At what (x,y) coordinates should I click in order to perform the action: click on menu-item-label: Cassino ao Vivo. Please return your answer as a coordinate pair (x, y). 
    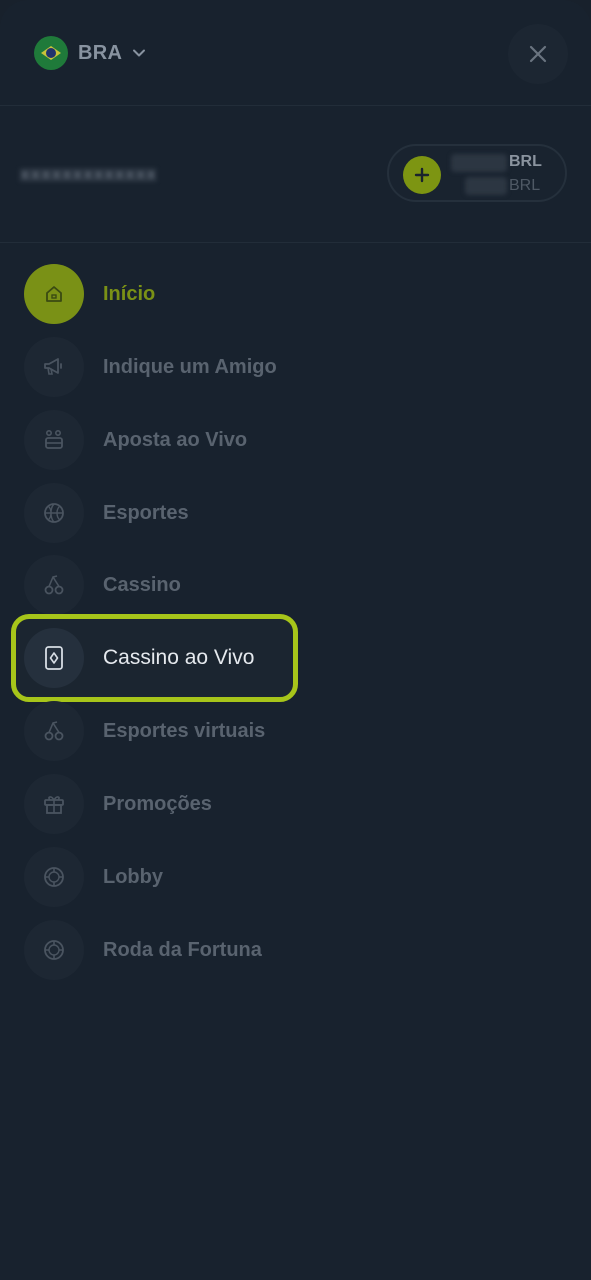
    Looking at the image, I should click on (179, 657).